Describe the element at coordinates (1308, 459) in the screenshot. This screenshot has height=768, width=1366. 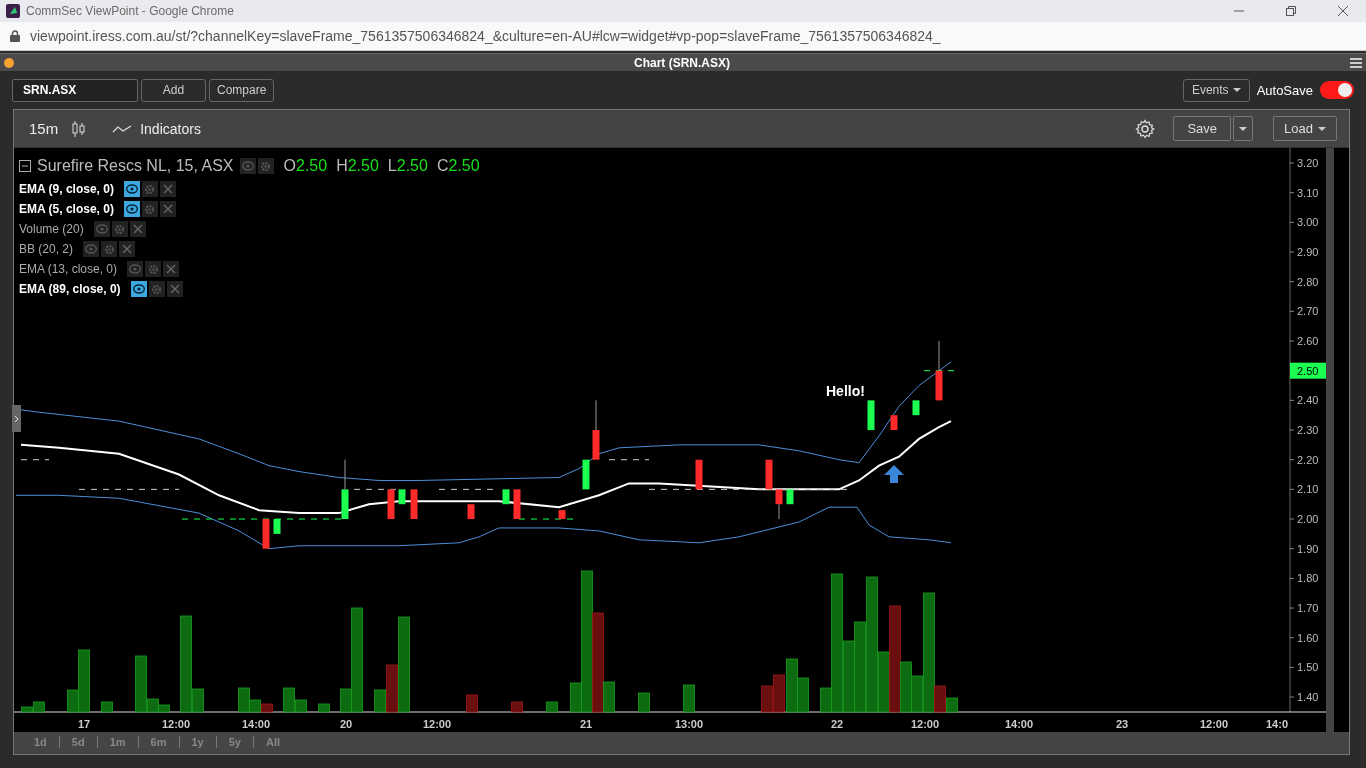
I see `price-axis-label: 2.20` at that location.